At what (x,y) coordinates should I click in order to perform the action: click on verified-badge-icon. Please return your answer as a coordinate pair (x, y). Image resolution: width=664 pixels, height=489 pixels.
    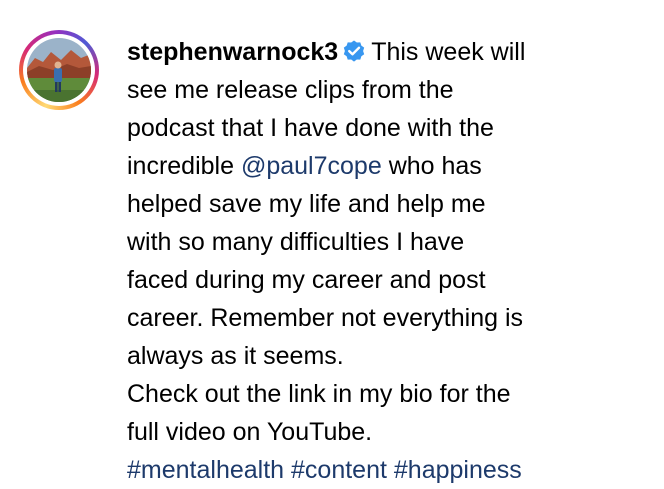
    Looking at the image, I should click on (354, 51).